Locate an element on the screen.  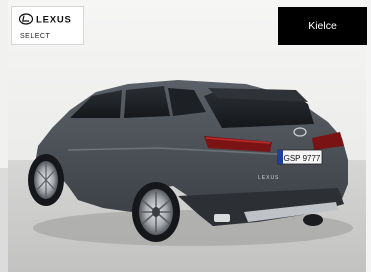
brand-subtitle: SELECT is located at coordinates (35, 36).